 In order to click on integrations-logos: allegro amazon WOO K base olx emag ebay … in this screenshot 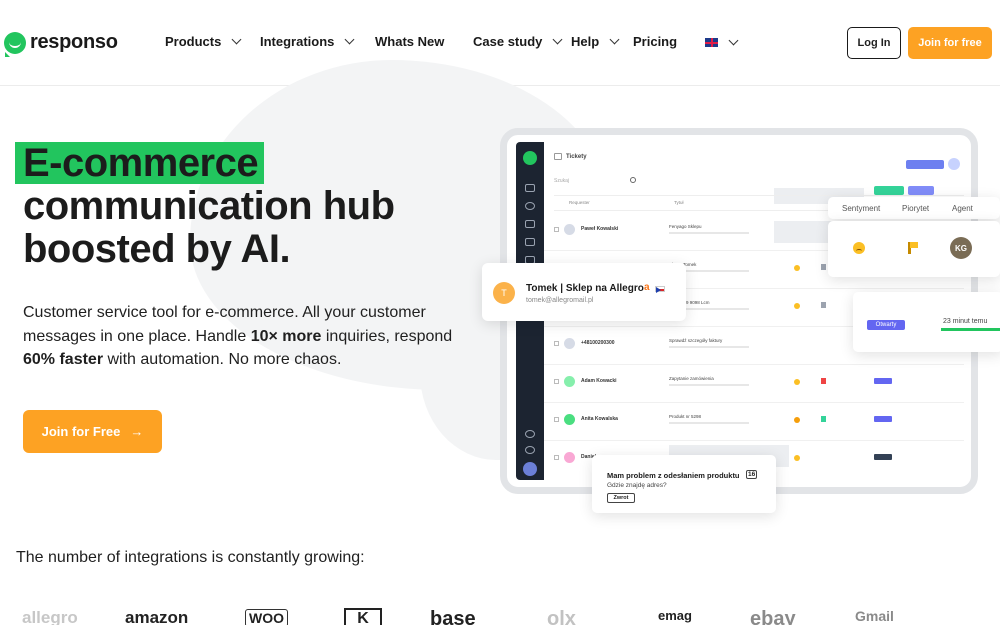, I will do `click(500, 615)`.